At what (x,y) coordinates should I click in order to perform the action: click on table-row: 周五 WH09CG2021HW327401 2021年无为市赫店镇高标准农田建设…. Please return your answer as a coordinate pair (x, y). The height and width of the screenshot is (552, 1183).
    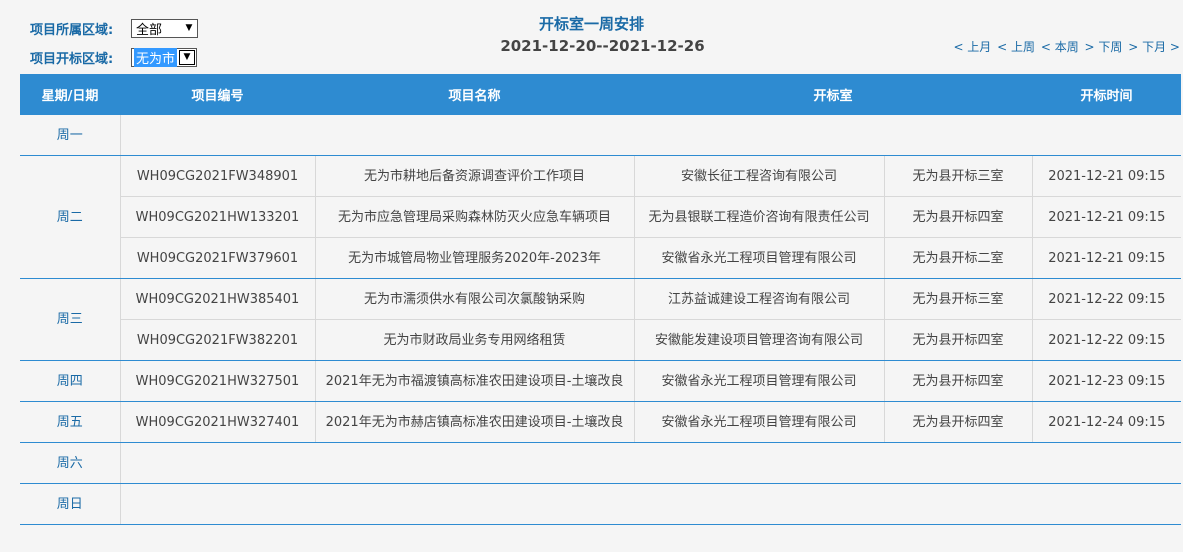
    Looking at the image, I should click on (601, 422).